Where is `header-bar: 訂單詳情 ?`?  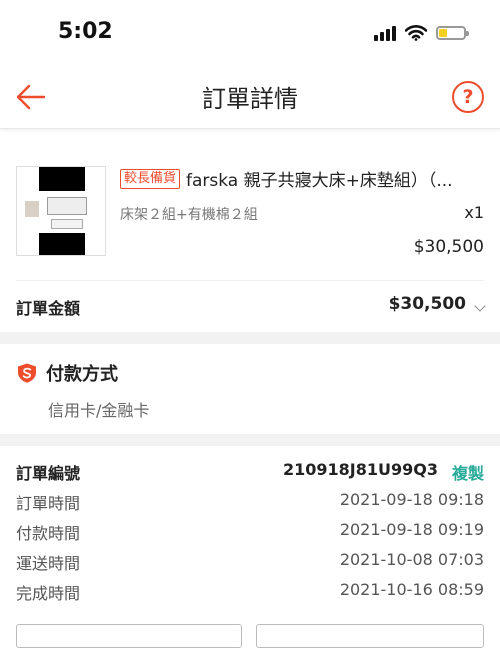 header-bar: 訂單詳情 ? is located at coordinates (250, 97).